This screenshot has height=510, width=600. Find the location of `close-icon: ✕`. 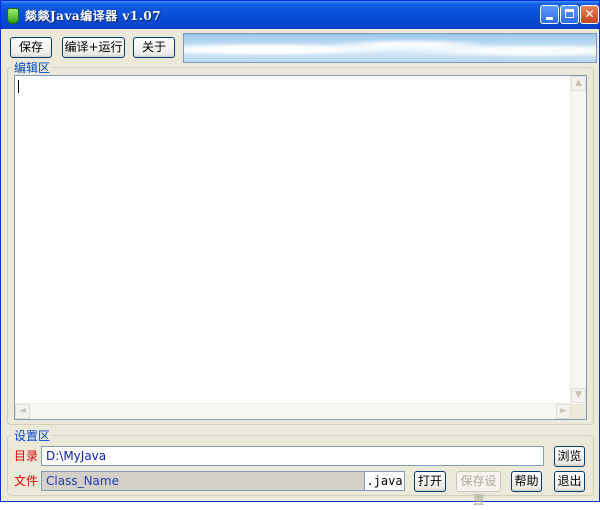

close-icon: ✕ is located at coordinates (589, 14).